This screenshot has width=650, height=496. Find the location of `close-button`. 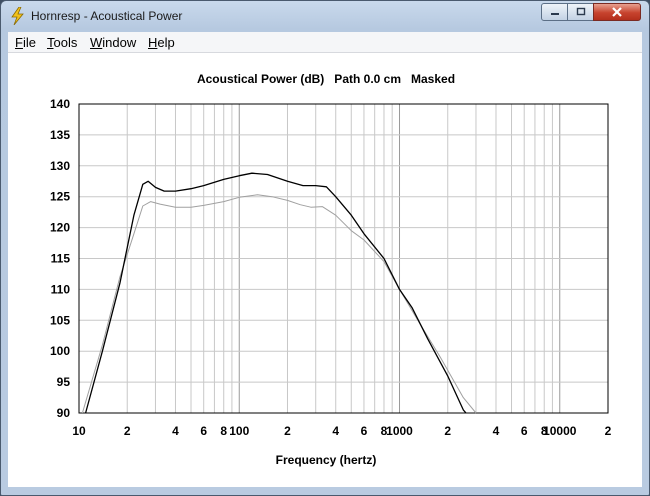

close-button is located at coordinates (617, 12).